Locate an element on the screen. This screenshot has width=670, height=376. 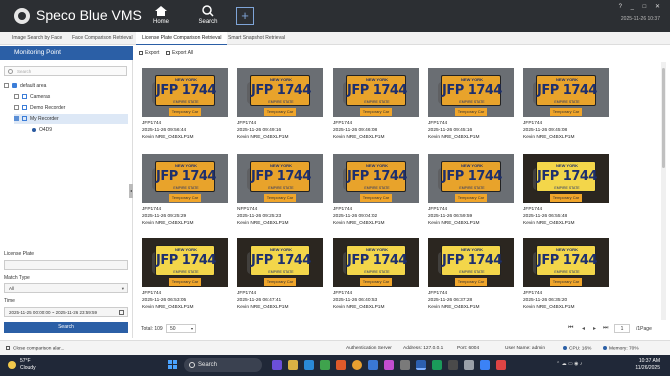
tree-item-my-recorder: My Recorder is located at coordinates (71, 119).